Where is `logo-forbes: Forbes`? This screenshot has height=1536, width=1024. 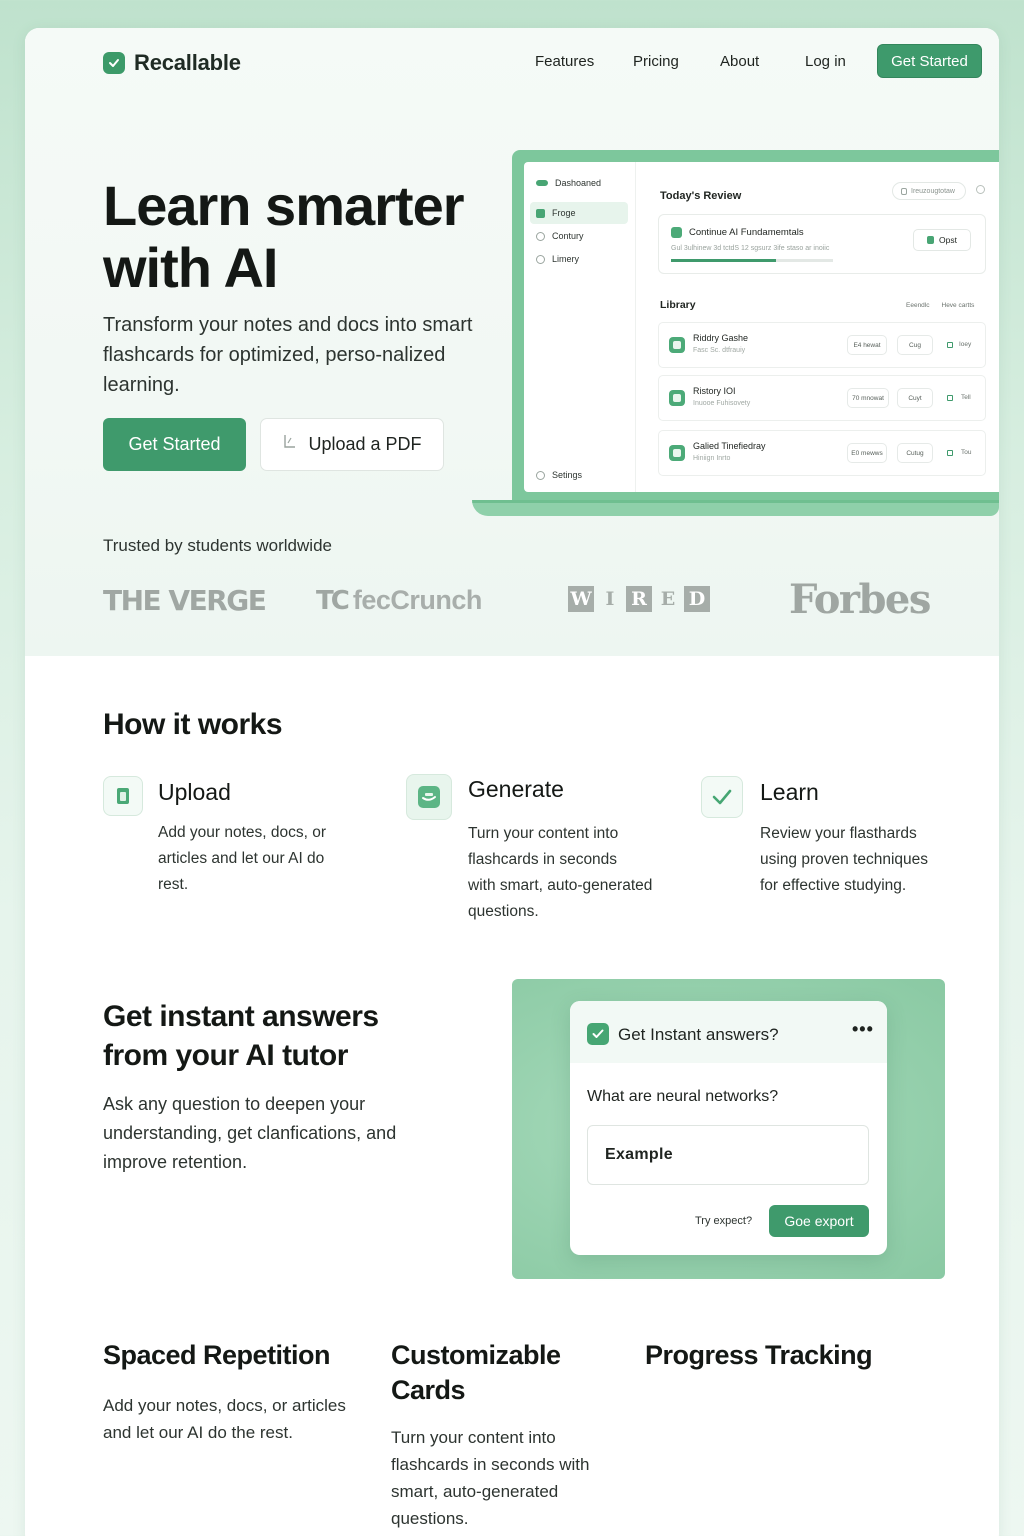
logo-forbes: Forbes is located at coordinates (860, 599).